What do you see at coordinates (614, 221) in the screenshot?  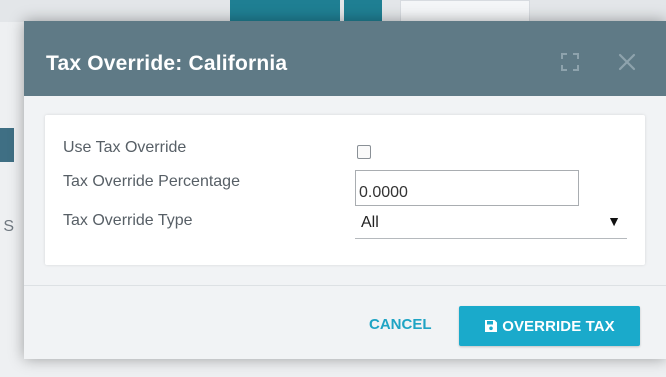 I see `dropdown-arrow-icon: ▼` at bounding box center [614, 221].